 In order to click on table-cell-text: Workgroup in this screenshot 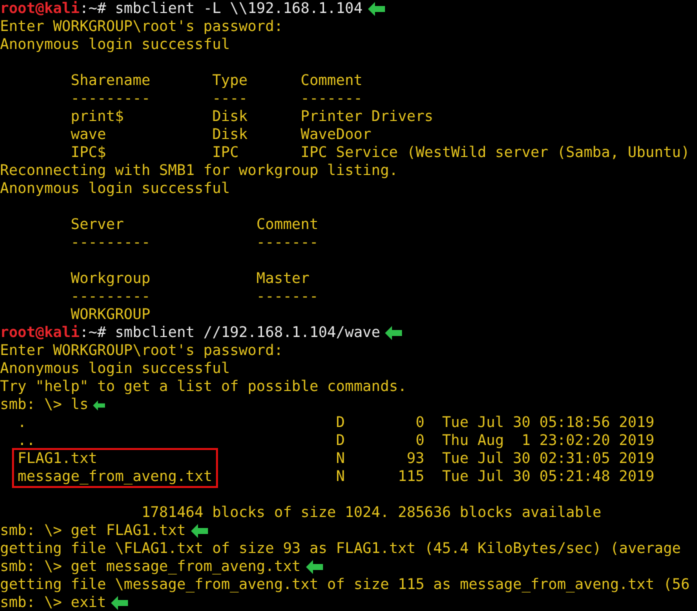, I will do `click(111, 279)`.